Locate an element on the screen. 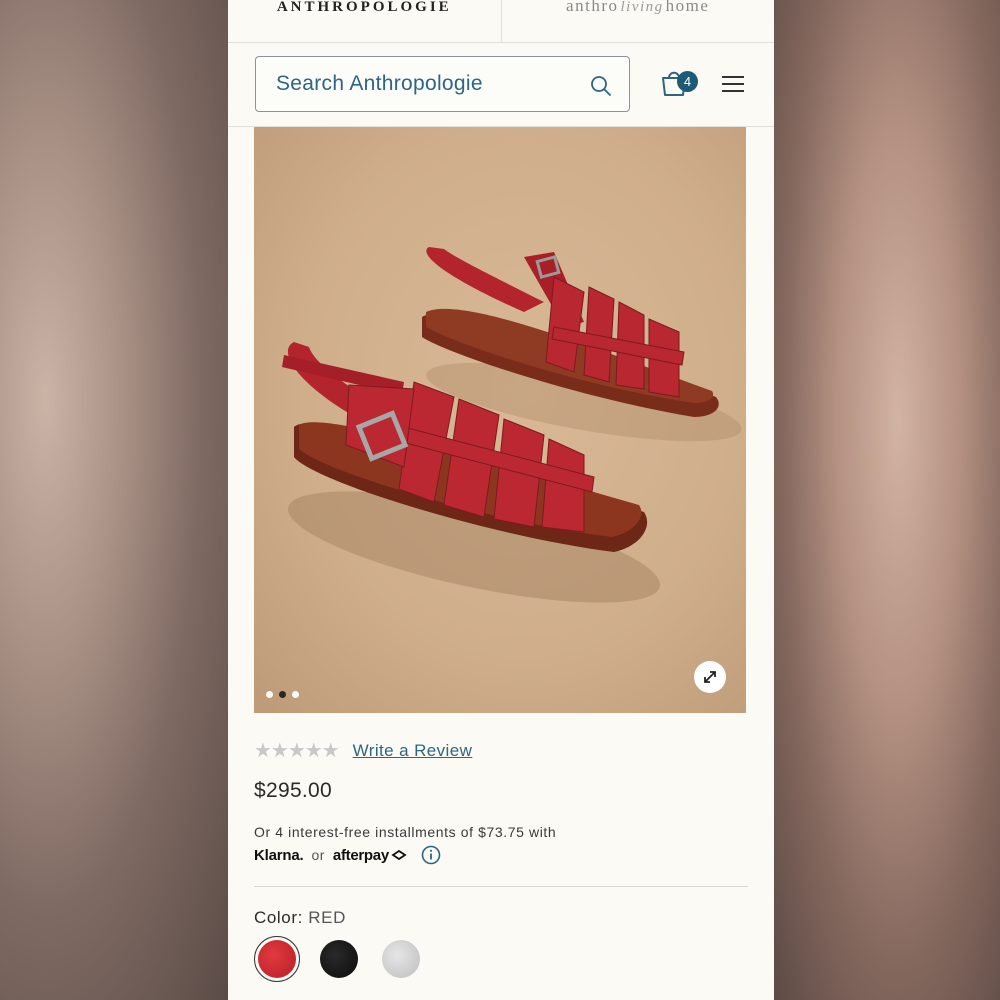 The width and height of the screenshot is (1000, 1000). color-label-prefix: Color: is located at coordinates (278, 917).